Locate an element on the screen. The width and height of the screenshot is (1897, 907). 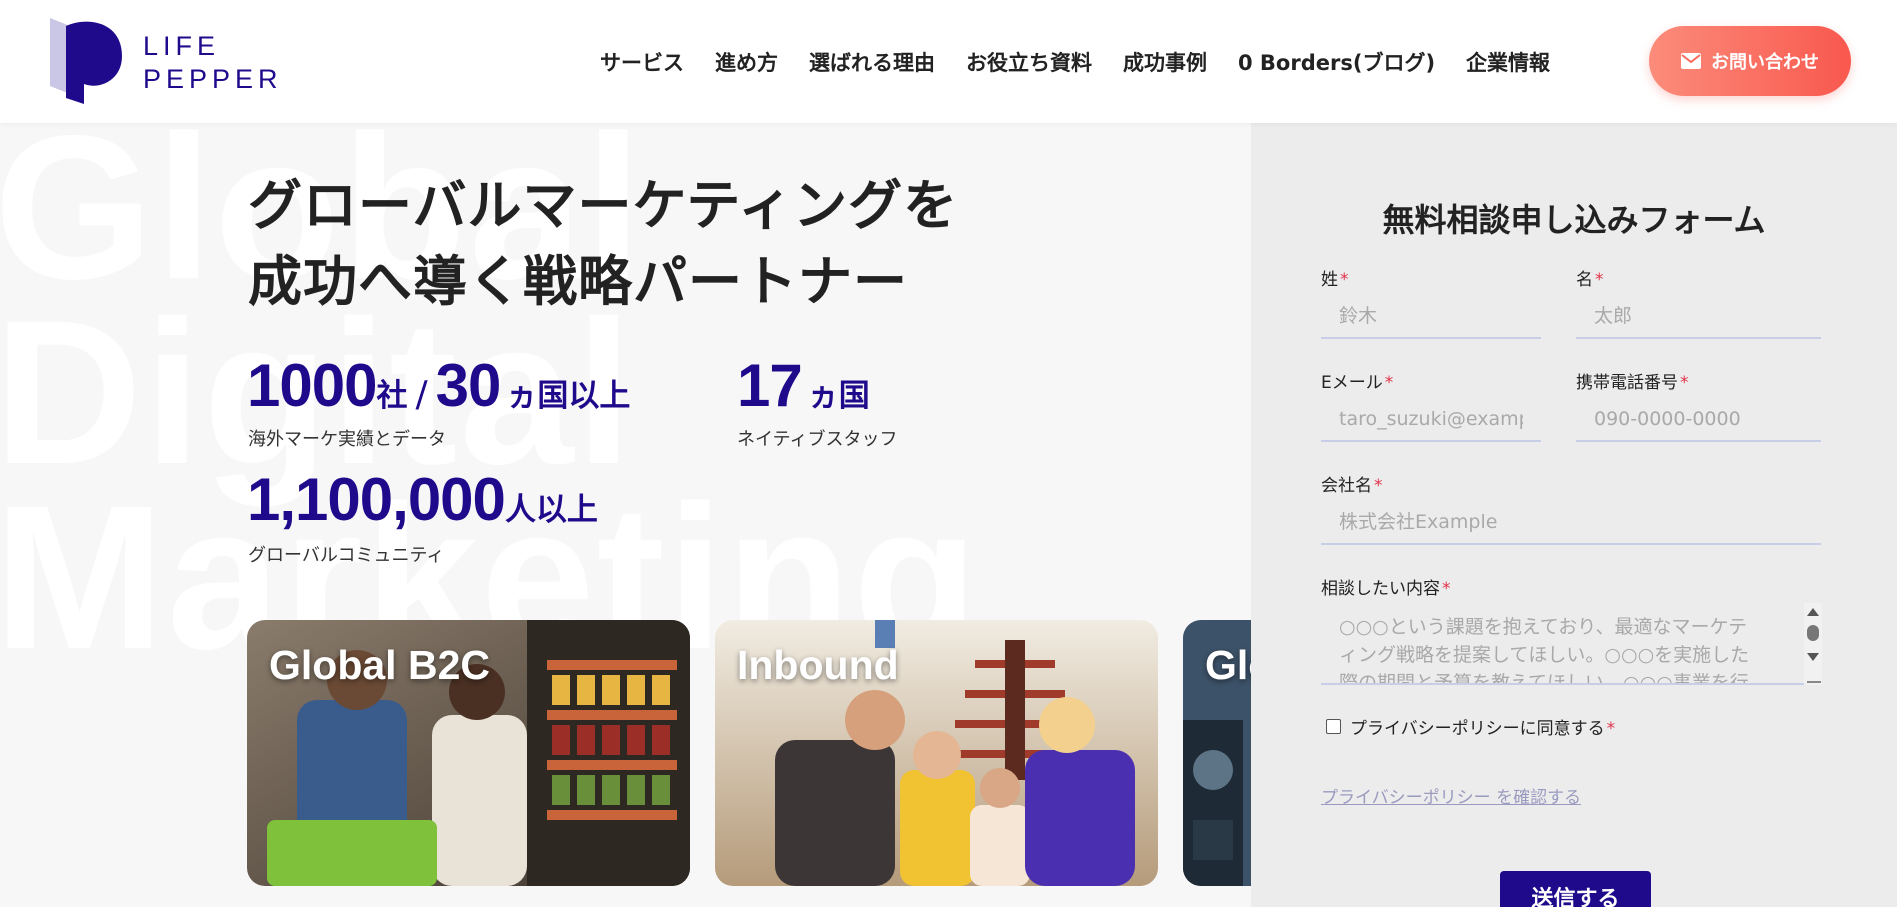
stat-community-number: 1,100,000 is located at coordinates (376, 499).